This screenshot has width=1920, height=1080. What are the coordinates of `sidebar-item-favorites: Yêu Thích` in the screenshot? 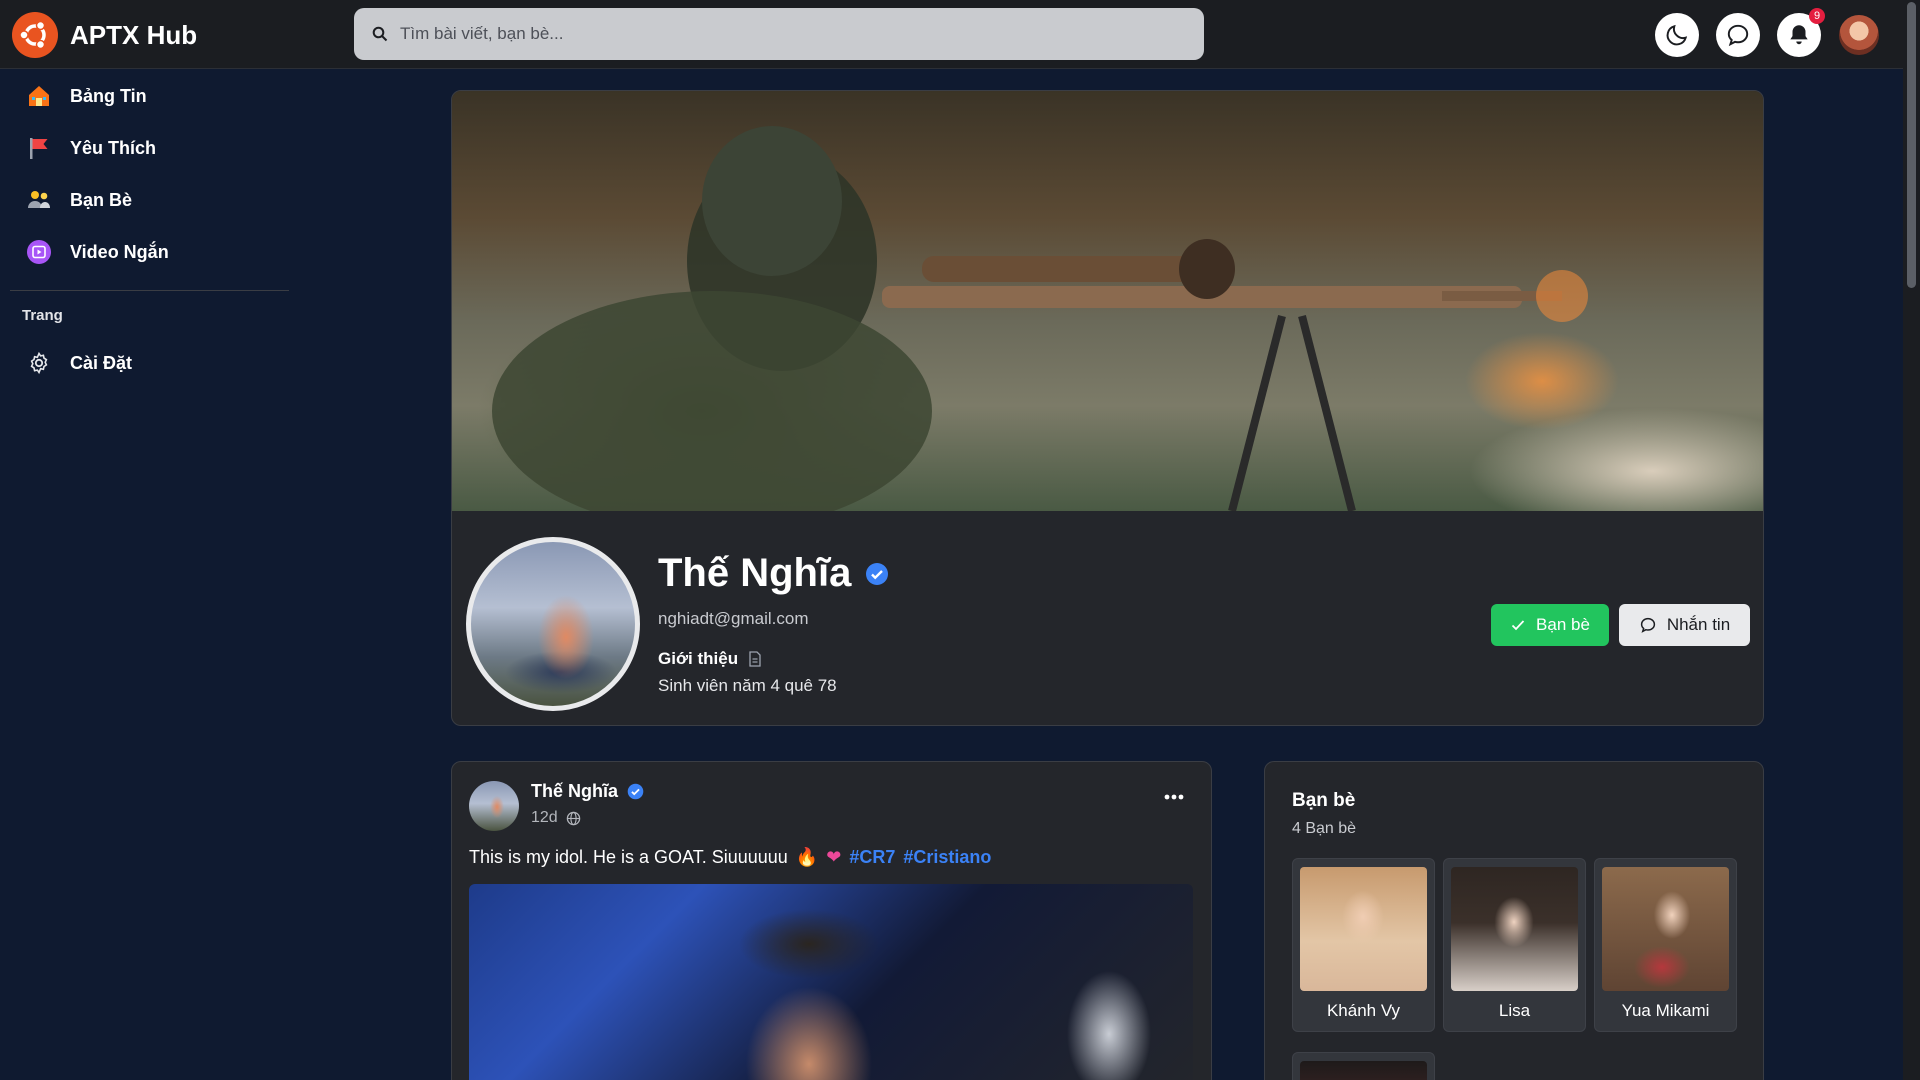 It's located at (150, 148).